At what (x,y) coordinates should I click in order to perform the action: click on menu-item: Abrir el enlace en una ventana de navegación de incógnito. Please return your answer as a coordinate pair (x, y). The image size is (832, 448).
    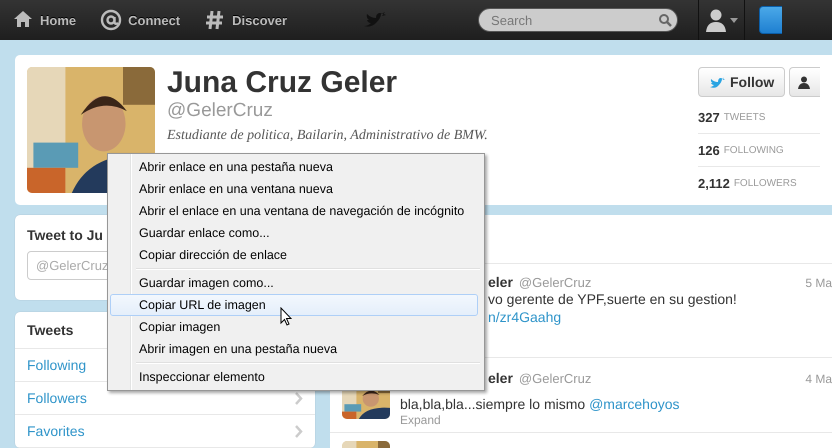
    Looking at the image, I should click on (294, 211).